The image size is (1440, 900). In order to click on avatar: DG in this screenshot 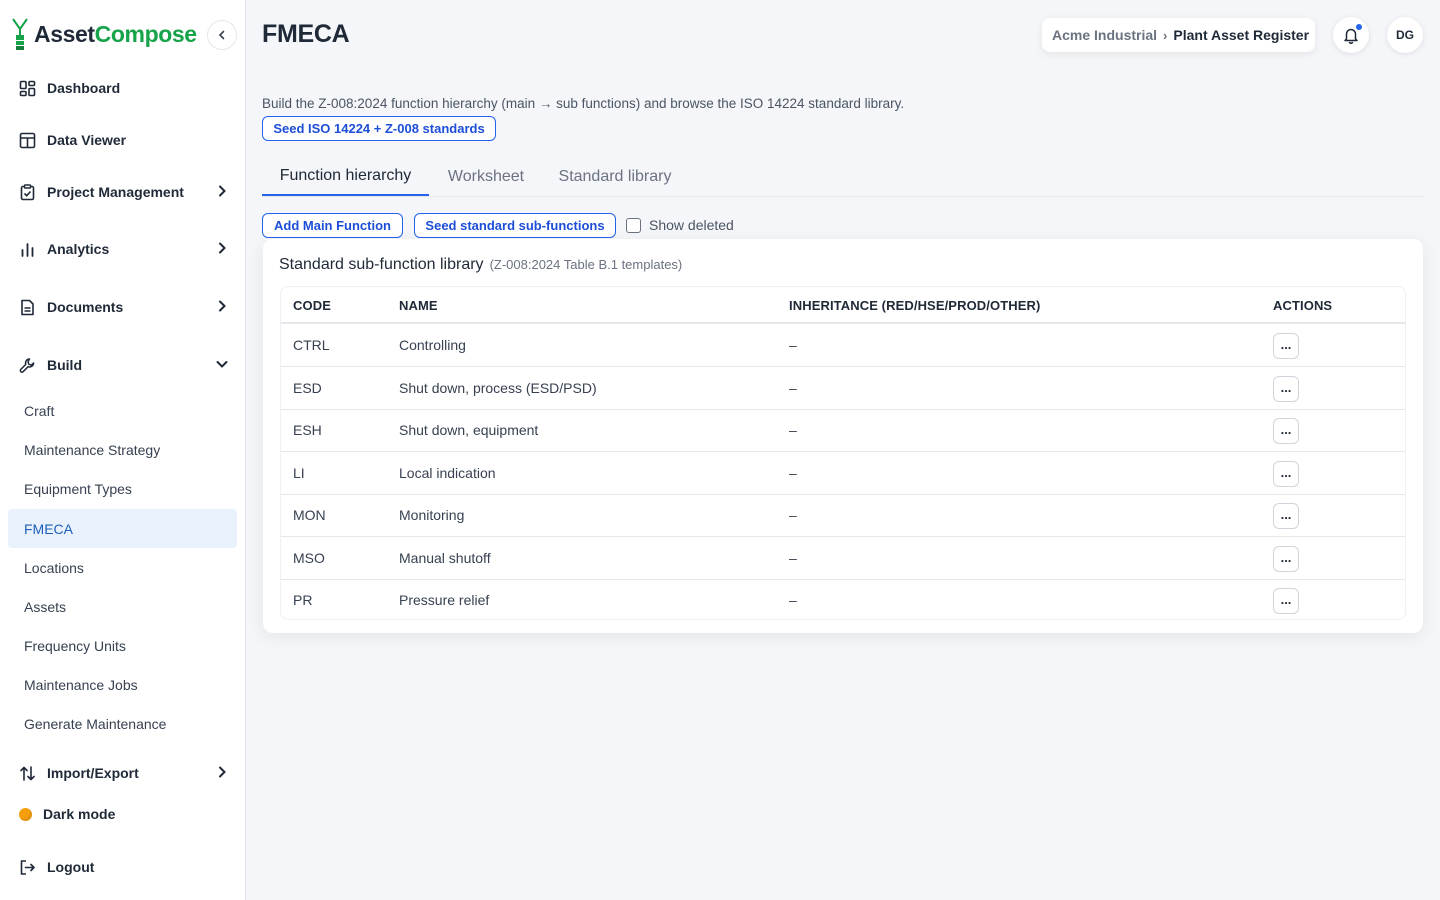, I will do `click(1405, 35)`.